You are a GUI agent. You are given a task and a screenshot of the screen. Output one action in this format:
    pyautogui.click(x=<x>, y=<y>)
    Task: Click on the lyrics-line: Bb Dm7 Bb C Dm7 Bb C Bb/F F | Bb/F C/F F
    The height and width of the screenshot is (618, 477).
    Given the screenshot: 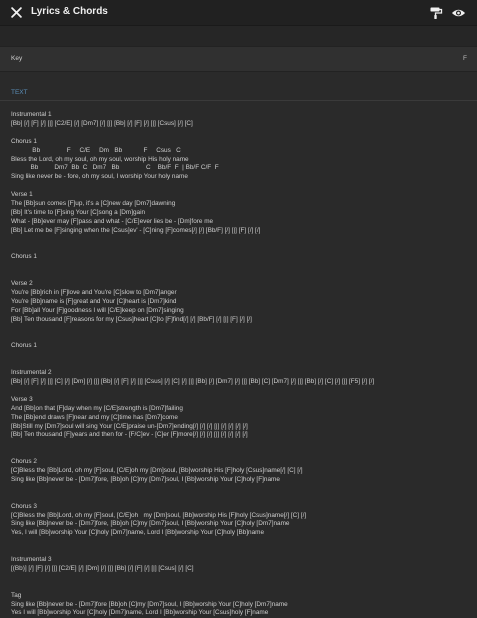 What is the action you would take?
    pyautogui.click(x=115, y=168)
    